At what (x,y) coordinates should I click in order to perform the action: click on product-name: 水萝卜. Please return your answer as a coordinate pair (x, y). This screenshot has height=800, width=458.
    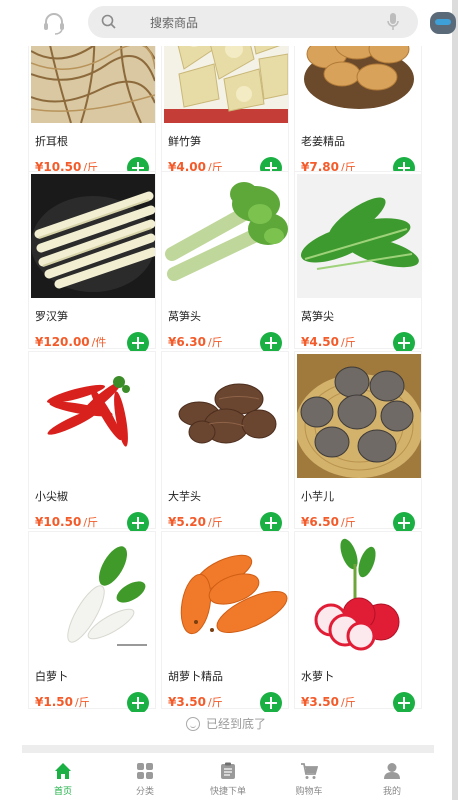
    Looking at the image, I should click on (317, 676).